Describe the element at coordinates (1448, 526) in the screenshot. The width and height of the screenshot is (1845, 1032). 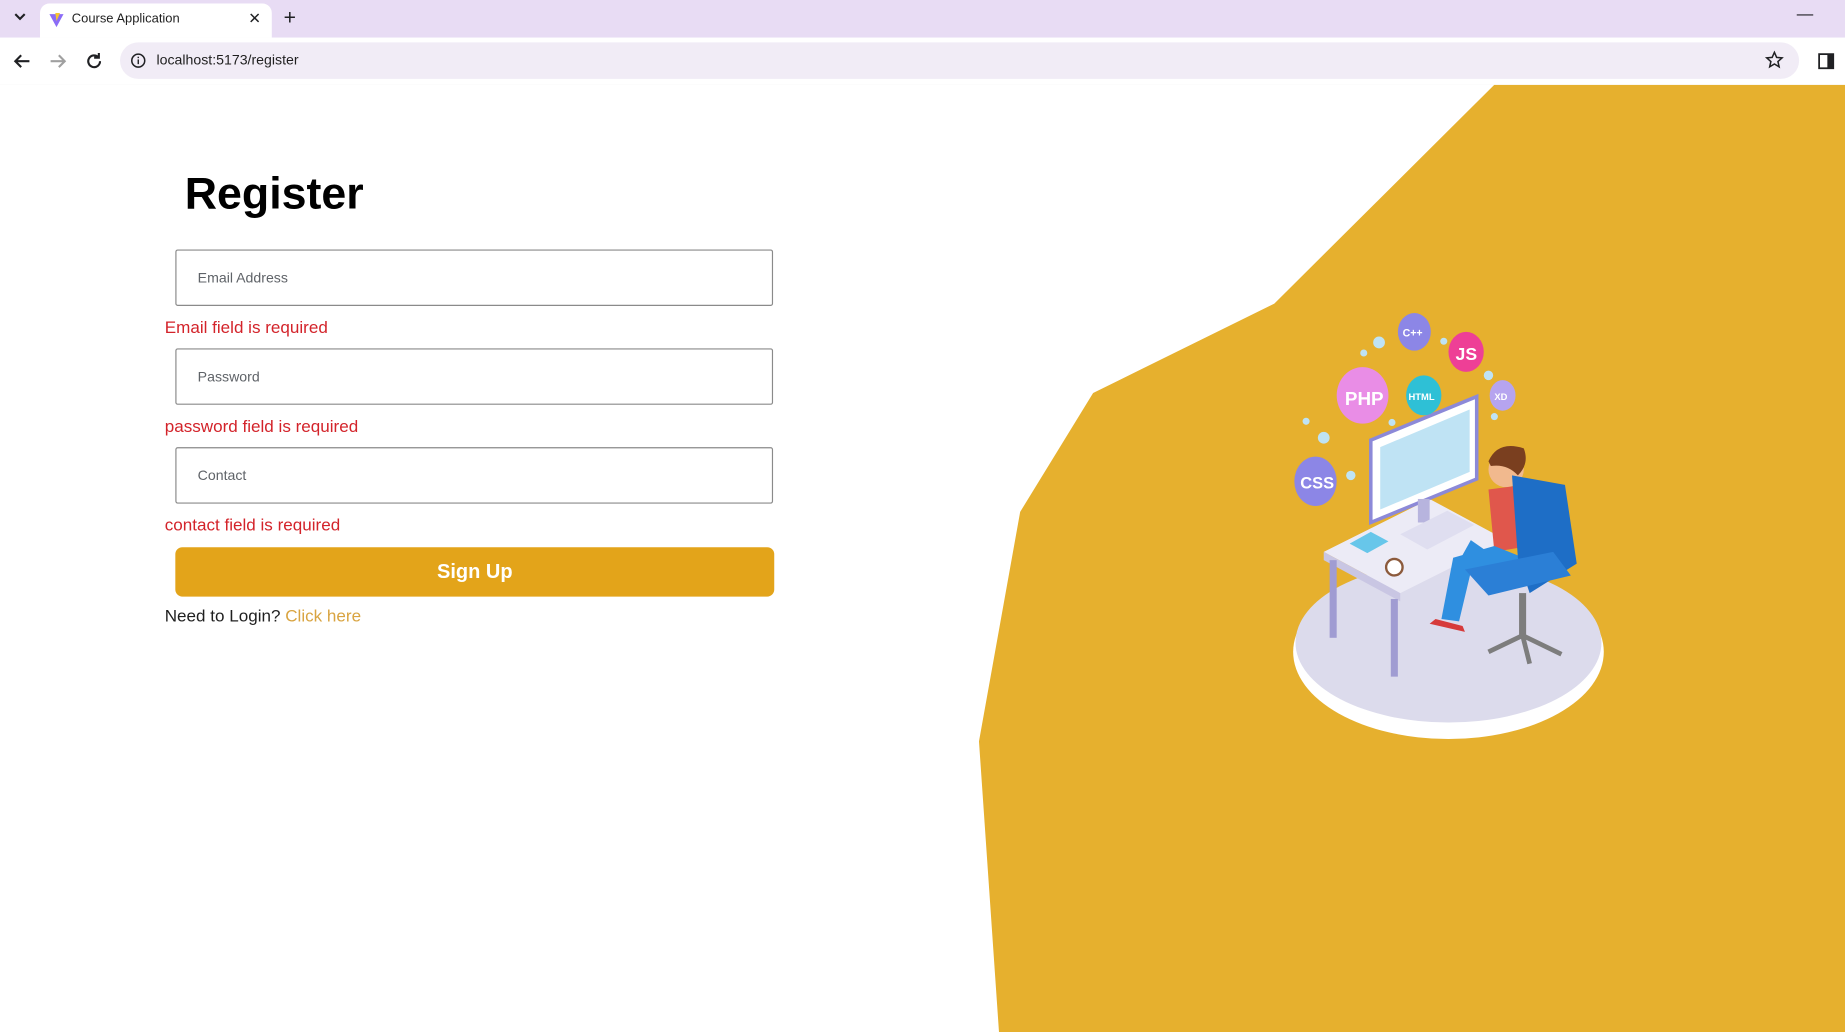
I see `developer-desk-illustration: PHP C++ JS HTML XD CSS` at that location.